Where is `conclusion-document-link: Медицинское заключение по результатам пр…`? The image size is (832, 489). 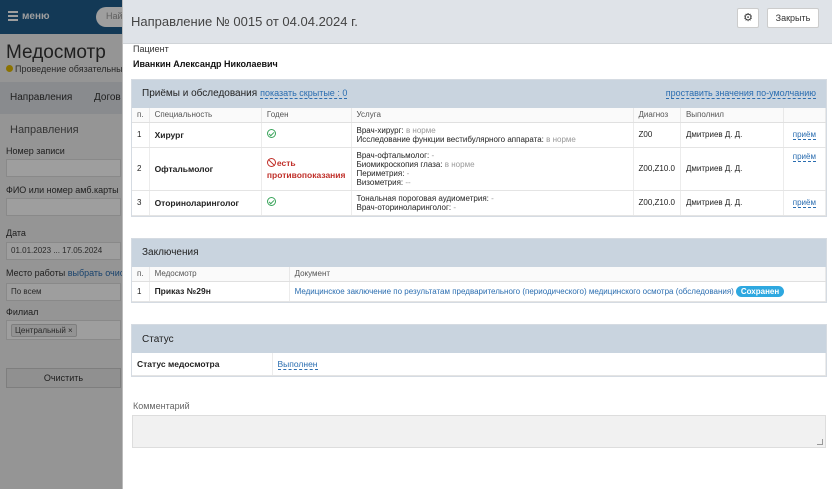
conclusion-document-link: Медицинское заключение по результатам пр… is located at coordinates (514, 291).